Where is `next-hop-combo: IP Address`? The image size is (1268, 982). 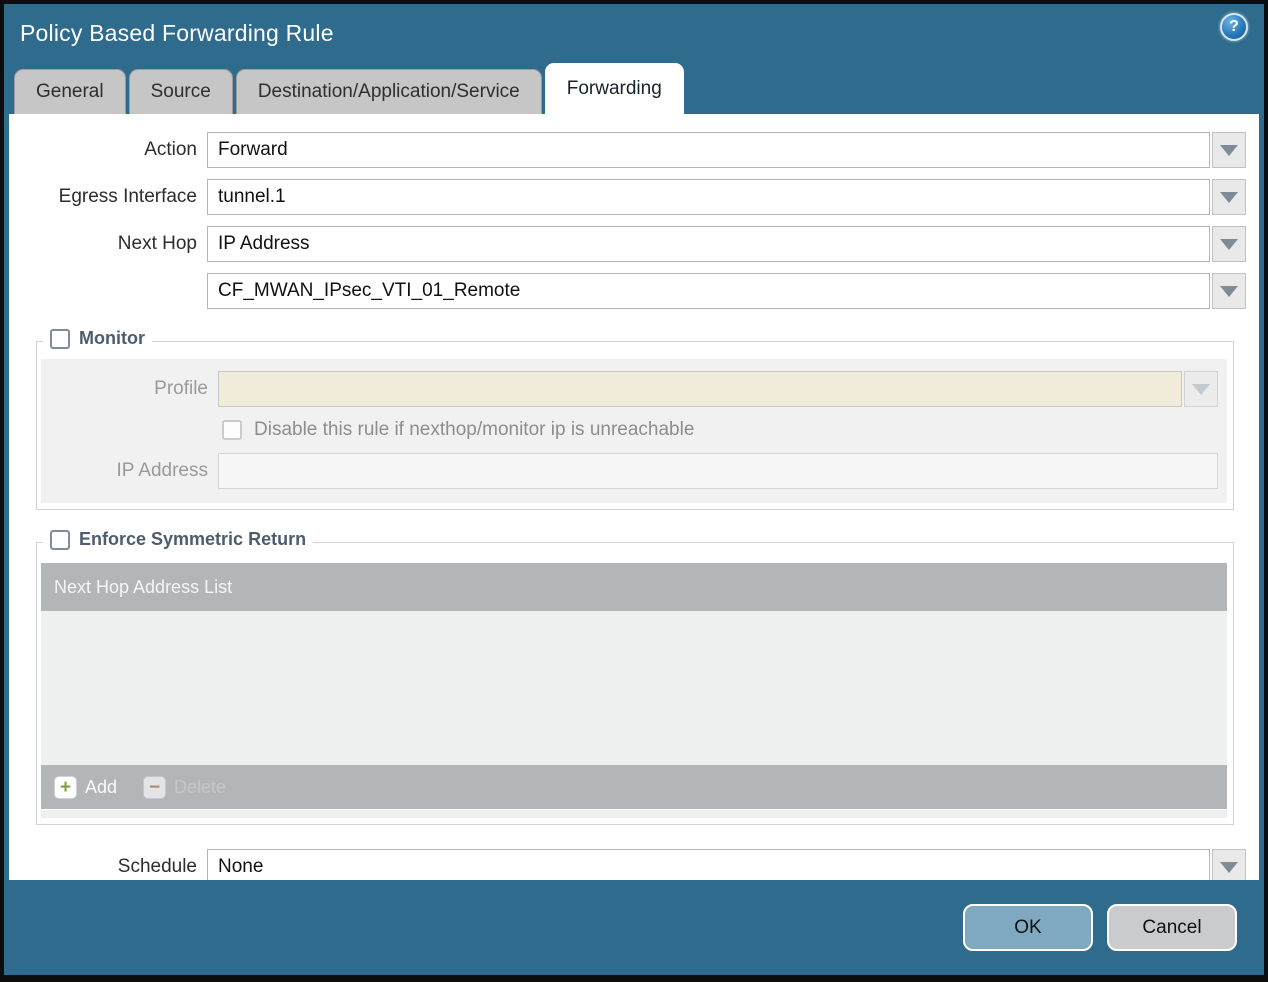 next-hop-combo: IP Address is located at coordinates (726, 244).